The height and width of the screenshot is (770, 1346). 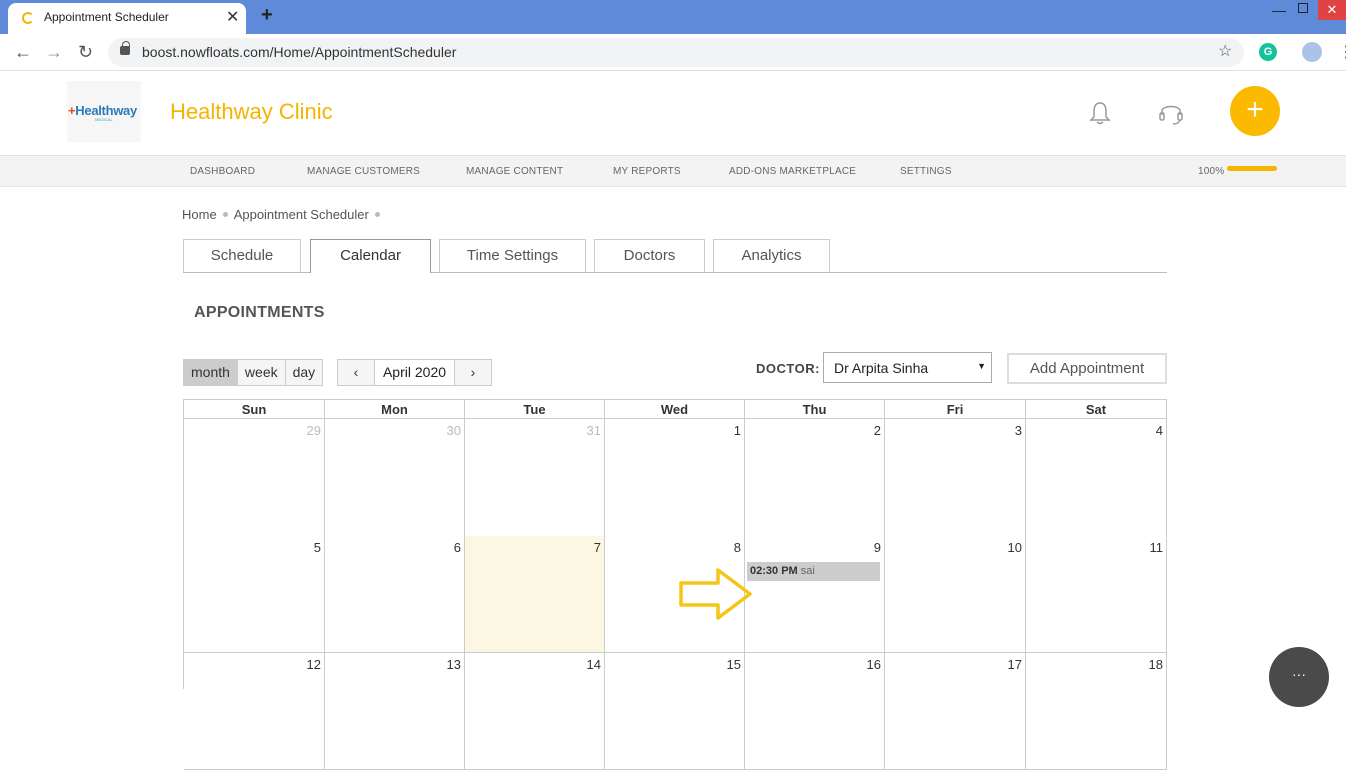 I want to click on dow-header: Mon, so click(x=395, y=409).